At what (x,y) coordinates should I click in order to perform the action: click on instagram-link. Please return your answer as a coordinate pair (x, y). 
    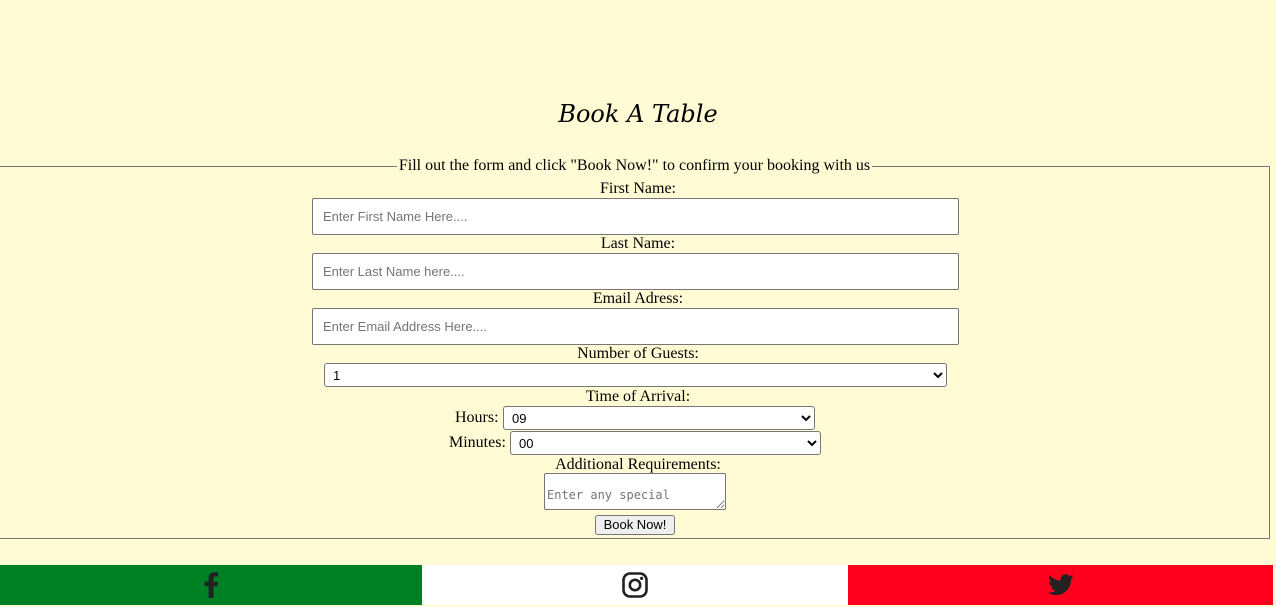
    Looking at the image, I should click on (635, 585).